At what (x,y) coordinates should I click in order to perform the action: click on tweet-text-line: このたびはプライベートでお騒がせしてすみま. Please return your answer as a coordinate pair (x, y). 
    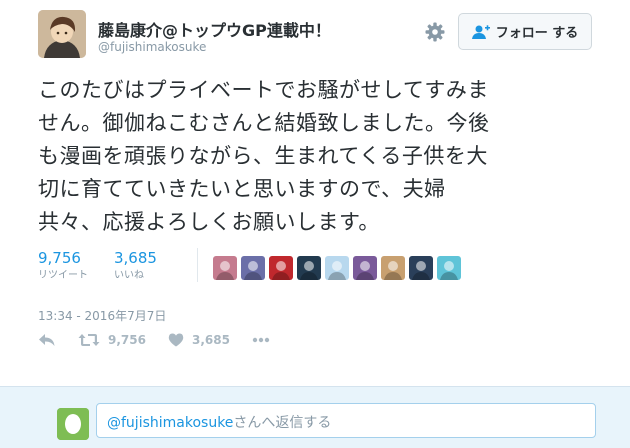
    Looking at the image, I should click on (263, 90).